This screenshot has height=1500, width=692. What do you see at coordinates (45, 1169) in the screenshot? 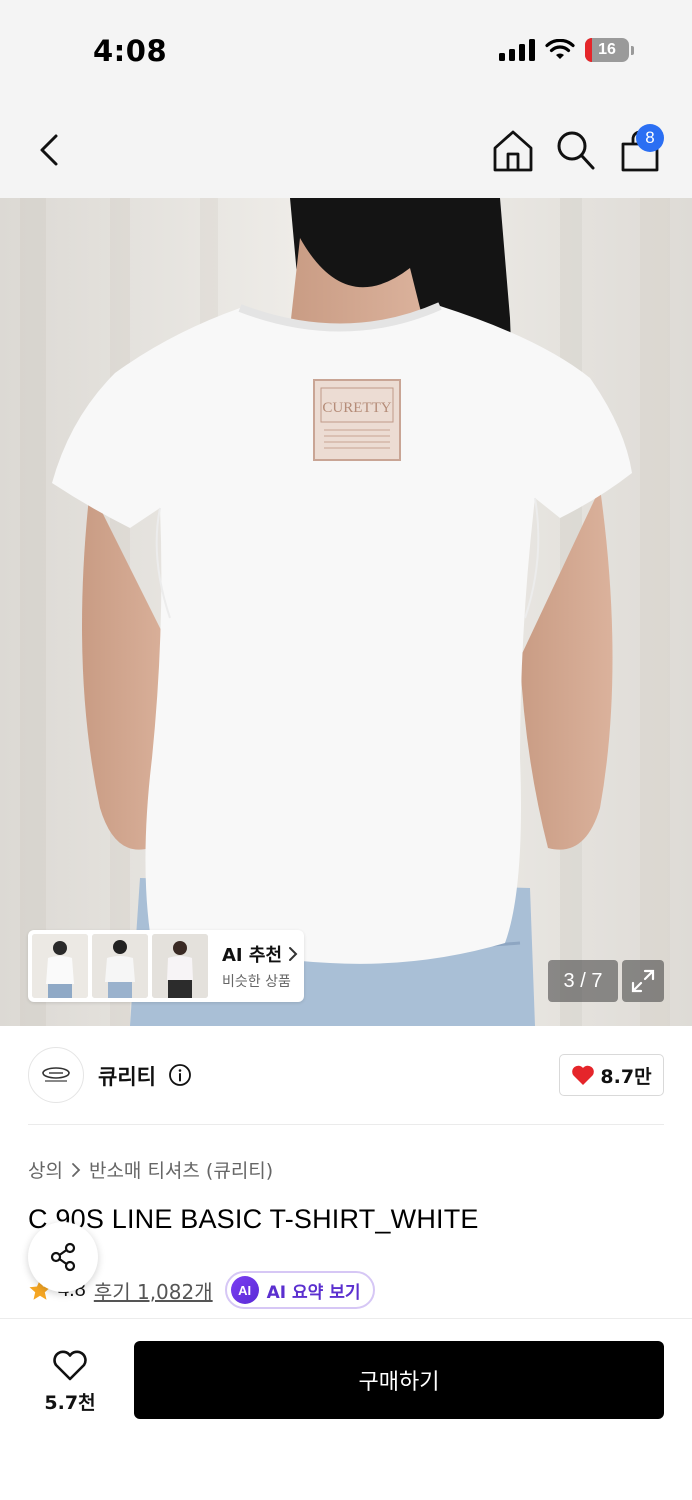
I see `breadcrumb-category: 상의` at bounding box center [45, 1169].